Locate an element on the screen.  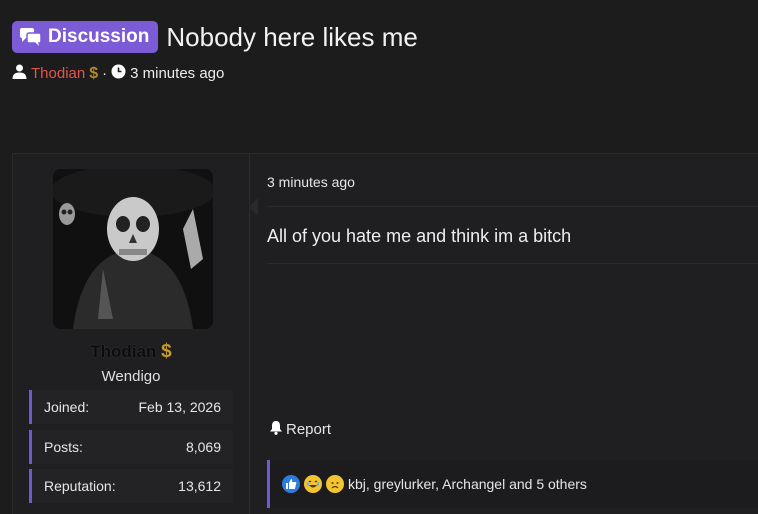
stat-joined: Joined: Feb 13, 2026 is located at coordinates (131, 407).